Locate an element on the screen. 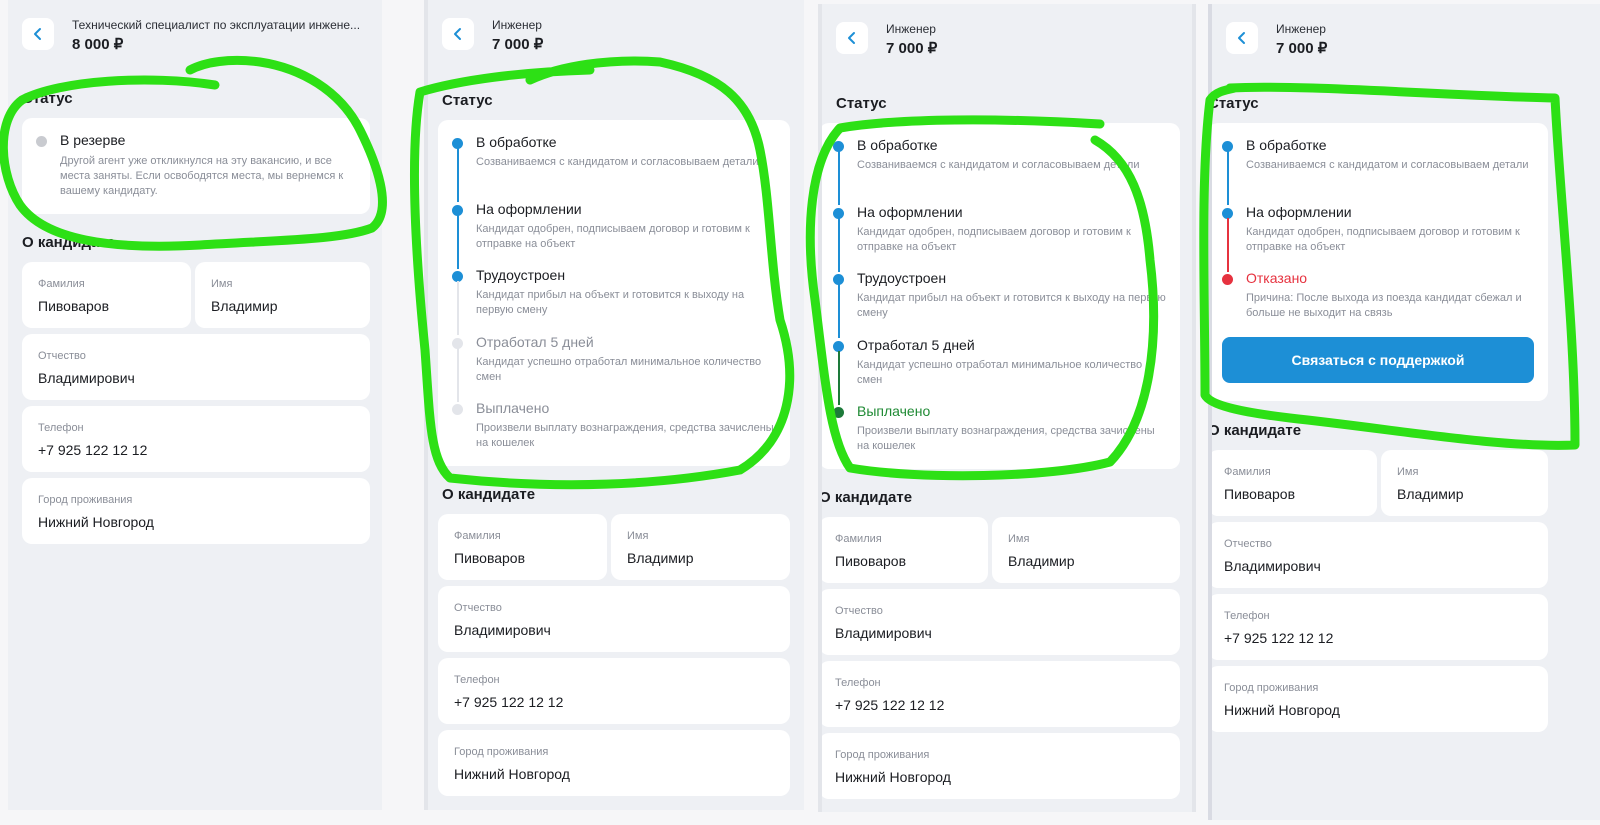 The width and height of the screenshot is (1600, 825). contact-support-button: Связаться с поддержкой is located at coordinates (1378, 360).